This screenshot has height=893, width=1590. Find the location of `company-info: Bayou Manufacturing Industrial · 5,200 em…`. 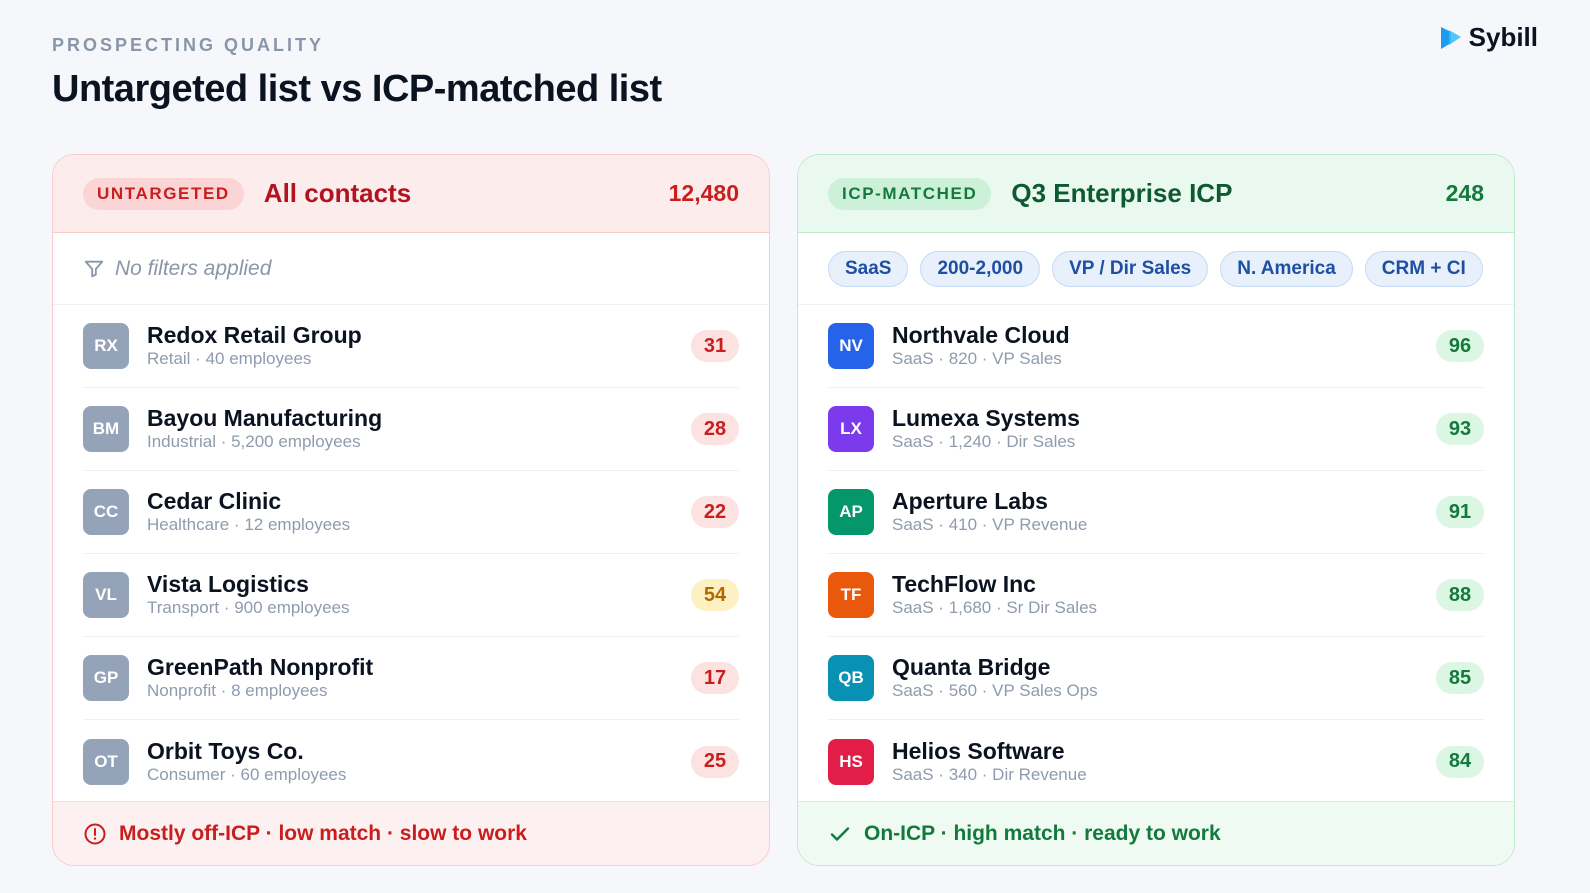

company-info: Bayou Manufacturing Industrial · 5,200 em… is located at coordinates (264, 429).